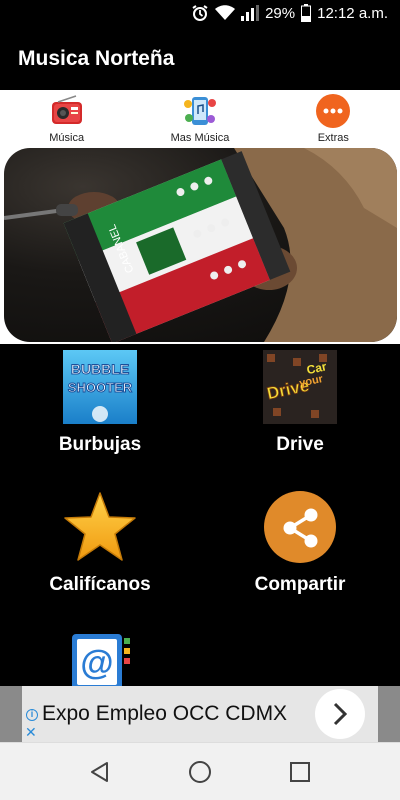  I want to click on tab-extras: Extras, so click(333, 119).